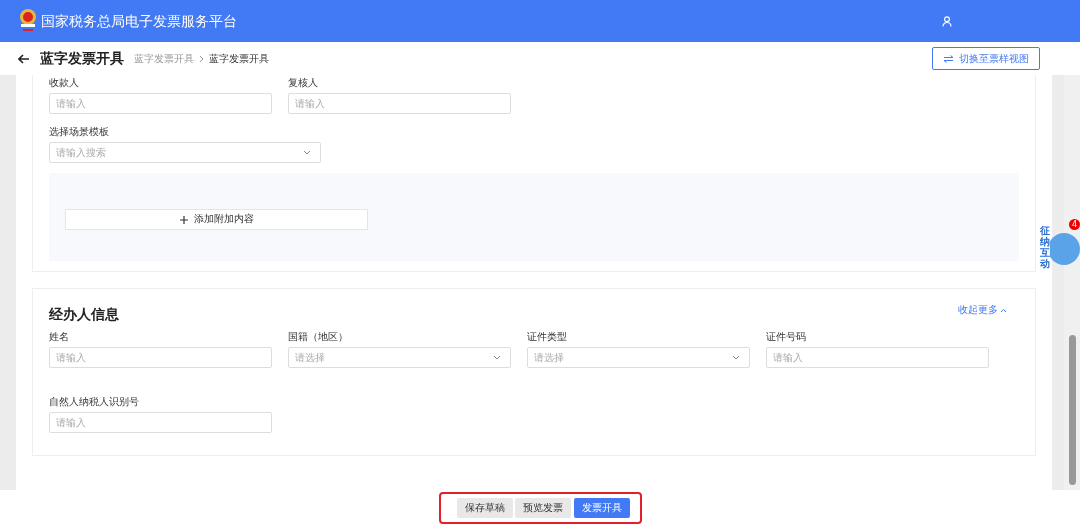  I want to click on footer-button: 预览发票, so click(543, 508).